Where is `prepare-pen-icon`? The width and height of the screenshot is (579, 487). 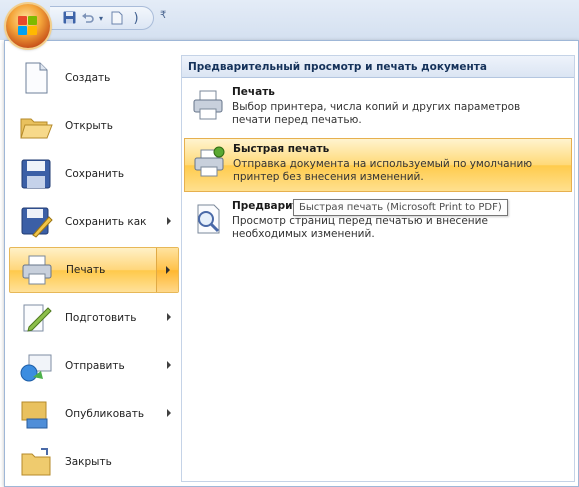 prepare-pen-icon is located at coordinates (36, 318).